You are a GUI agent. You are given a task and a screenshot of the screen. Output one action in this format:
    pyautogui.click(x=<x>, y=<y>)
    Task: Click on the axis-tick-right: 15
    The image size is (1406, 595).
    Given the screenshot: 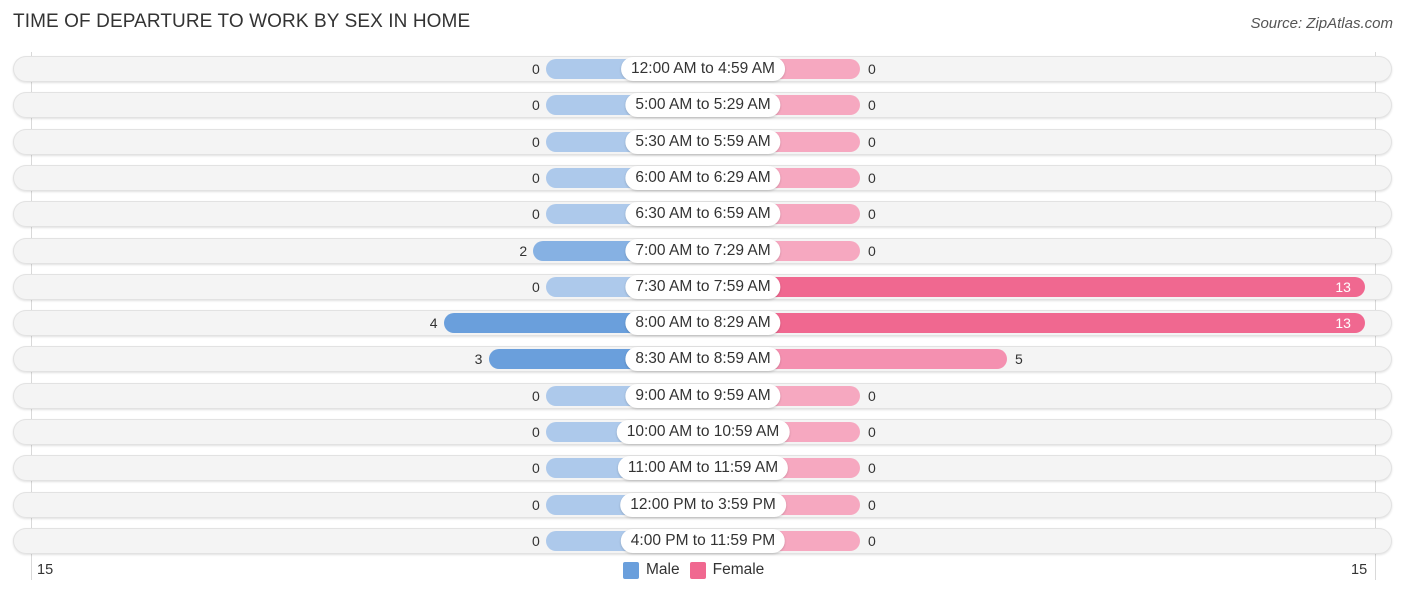 What is the action you would take?
    pyautogui.click(x=1359, y=570)
    